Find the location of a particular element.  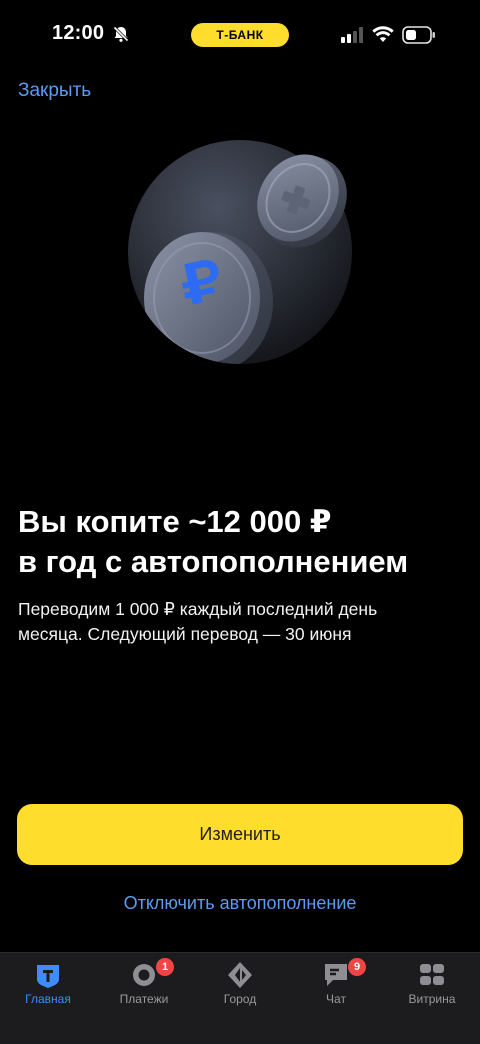

tab-chat-label: Чат is located at coordinates (336, 999).